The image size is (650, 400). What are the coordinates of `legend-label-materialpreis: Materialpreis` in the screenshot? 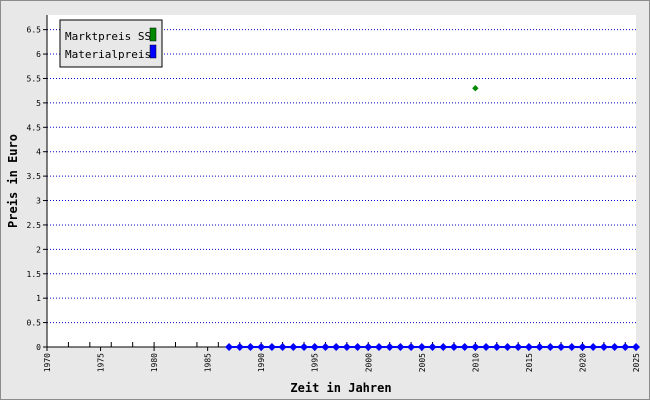 It's located at (108, 54).